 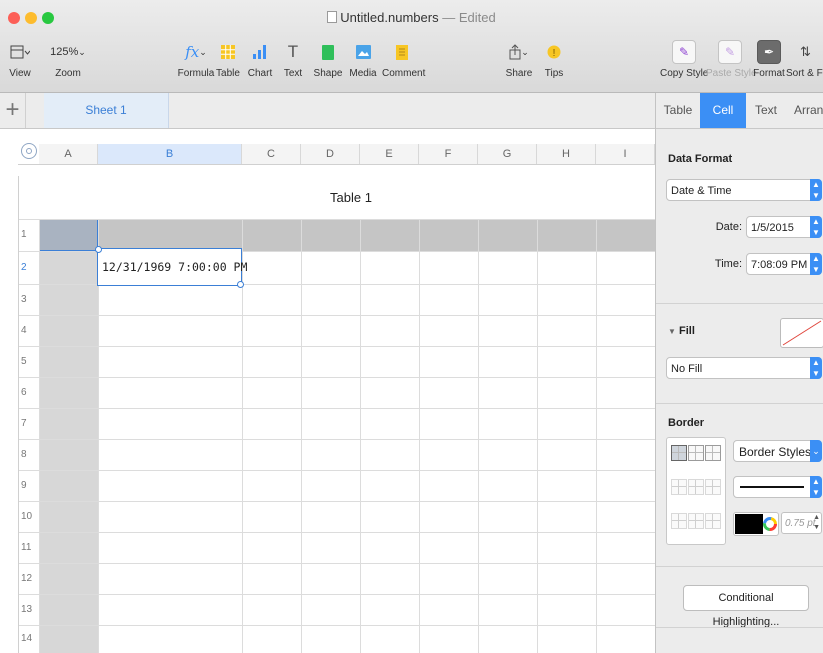 I want to click on border-styles-popup: Border Styles ⌄, so click(x=777, y=451).